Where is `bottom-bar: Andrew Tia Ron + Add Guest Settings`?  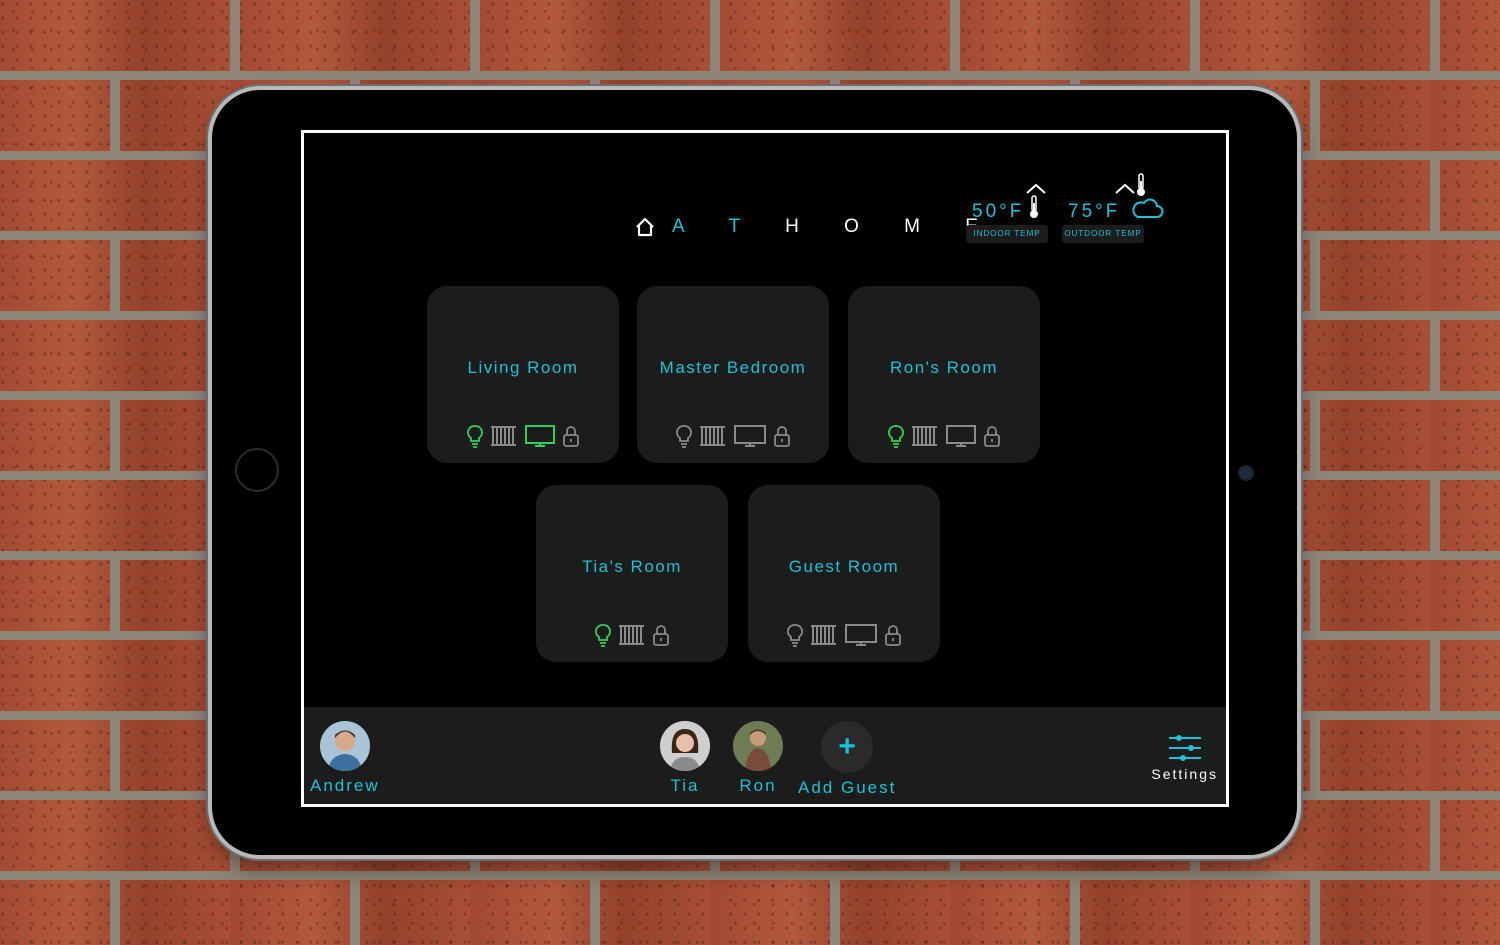
bottom-bar: Andrew Tia Ron + Add Guest Settings is located at coordinates (765, 755).